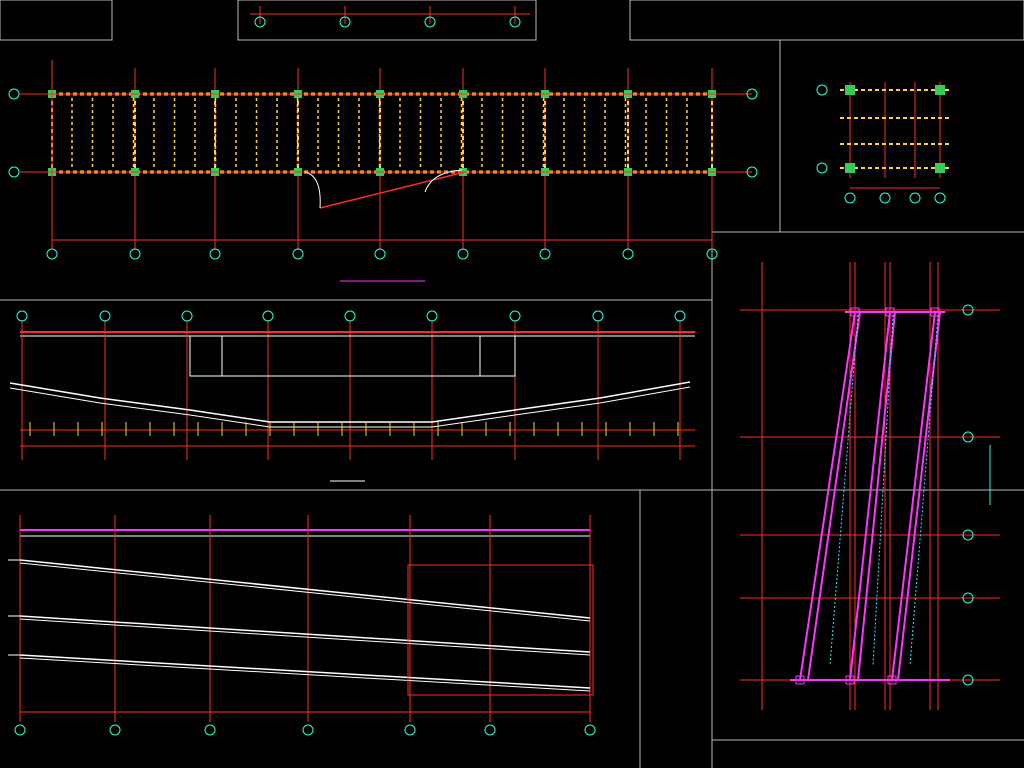 This screenshot has width=1024, height=768. I want to click on section-opening, so click(352, 356).